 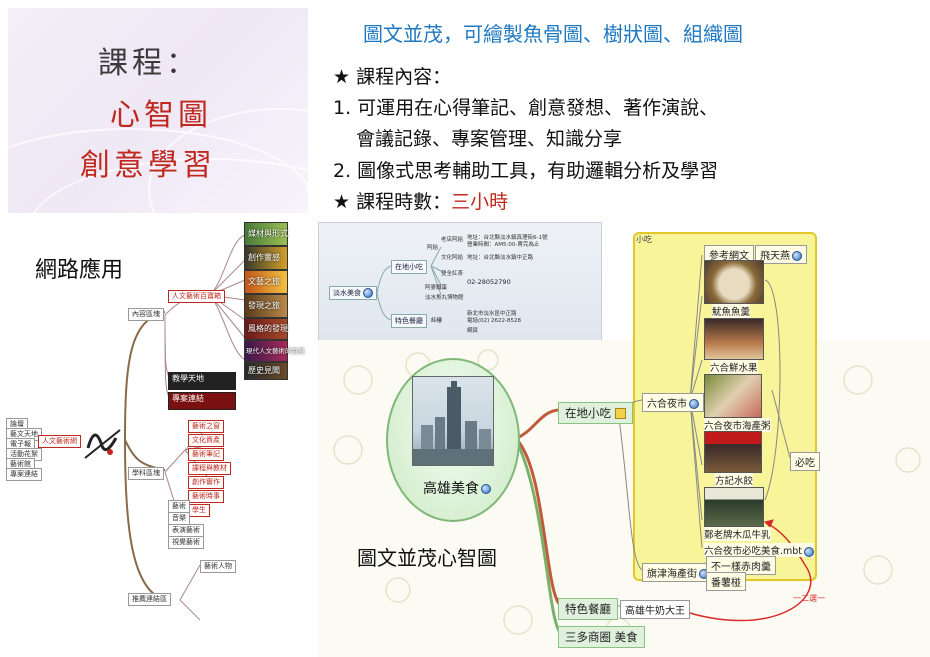 I want to click on branch-sanduo: 三多商圈 美食, so click(x=601, y=637).